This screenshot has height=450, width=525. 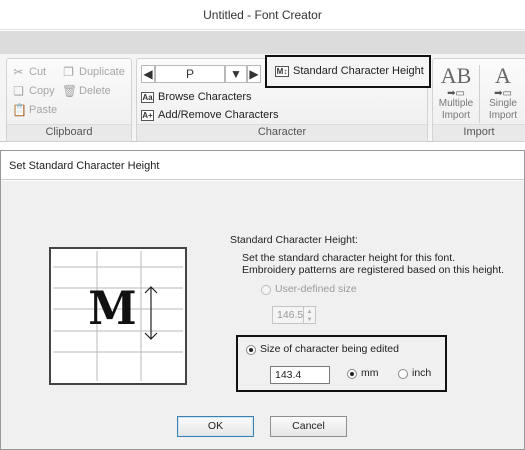 I want to click on copy-button: ❏ Copy, so click(x=33, y=91).